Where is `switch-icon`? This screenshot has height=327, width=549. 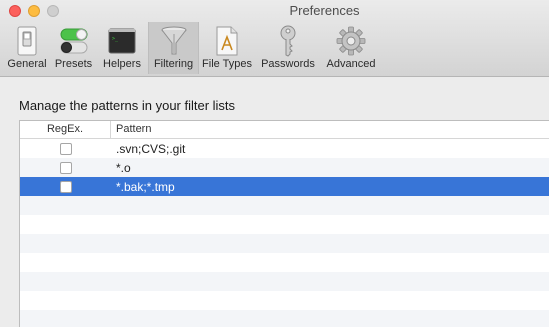
switch-icon is located at coordinates (27, 41).